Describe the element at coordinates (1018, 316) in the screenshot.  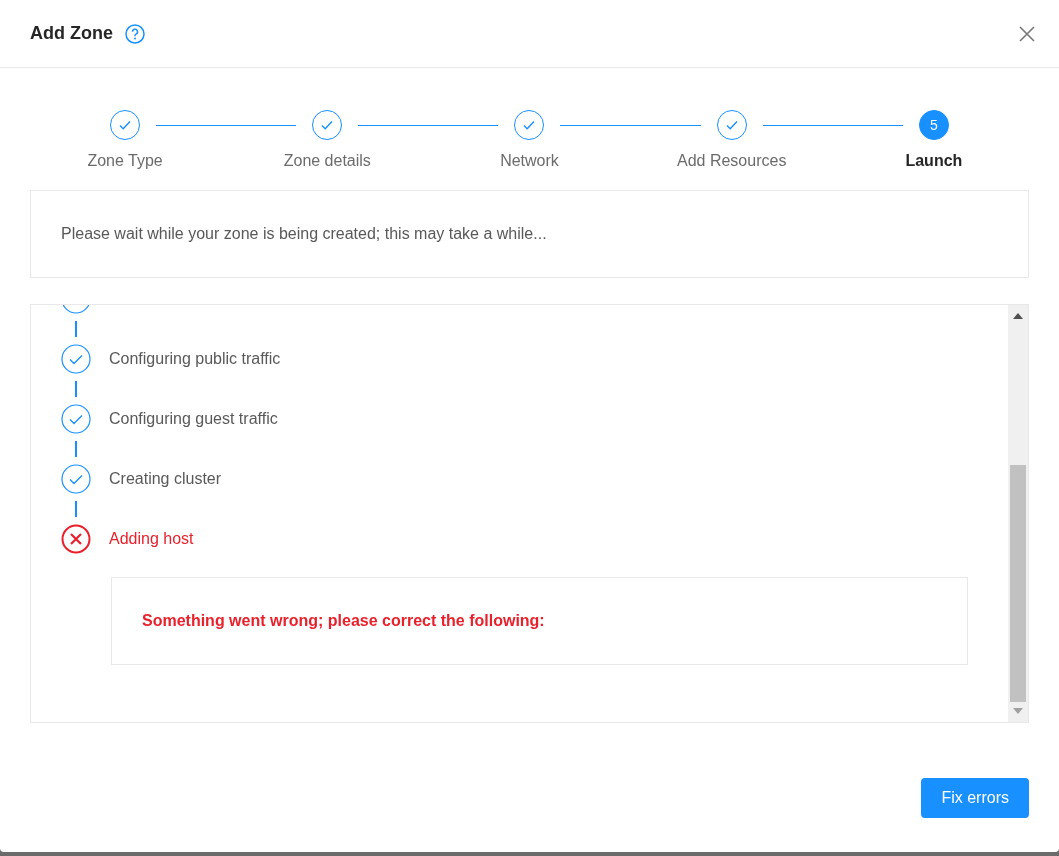
I see `scroll-up-icon` at that location.